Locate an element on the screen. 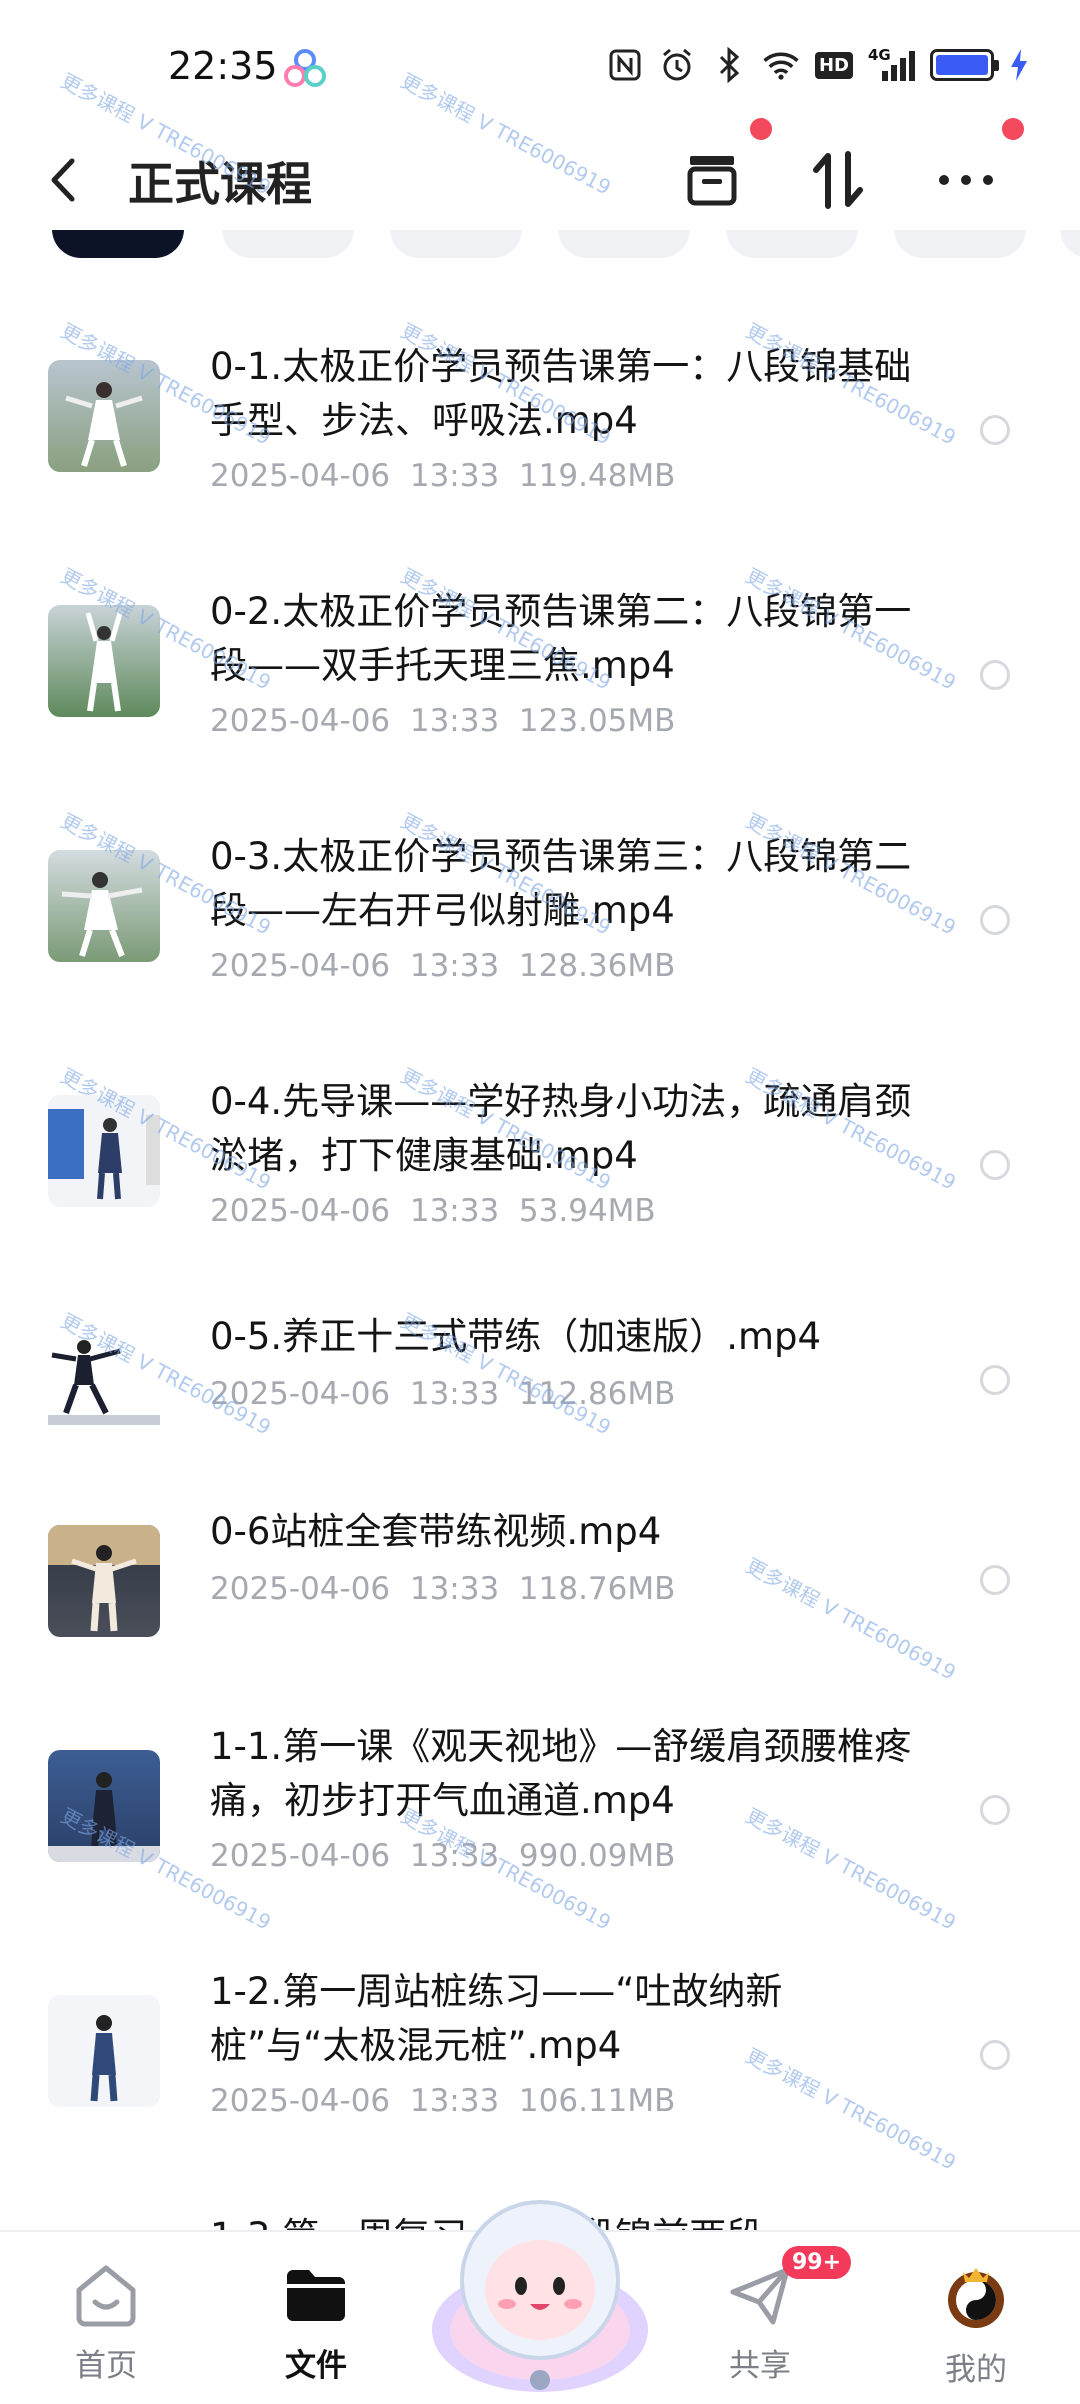 This screenshot has height=2404, width=1080. wifi-icon is located at coordinates (781, 65).